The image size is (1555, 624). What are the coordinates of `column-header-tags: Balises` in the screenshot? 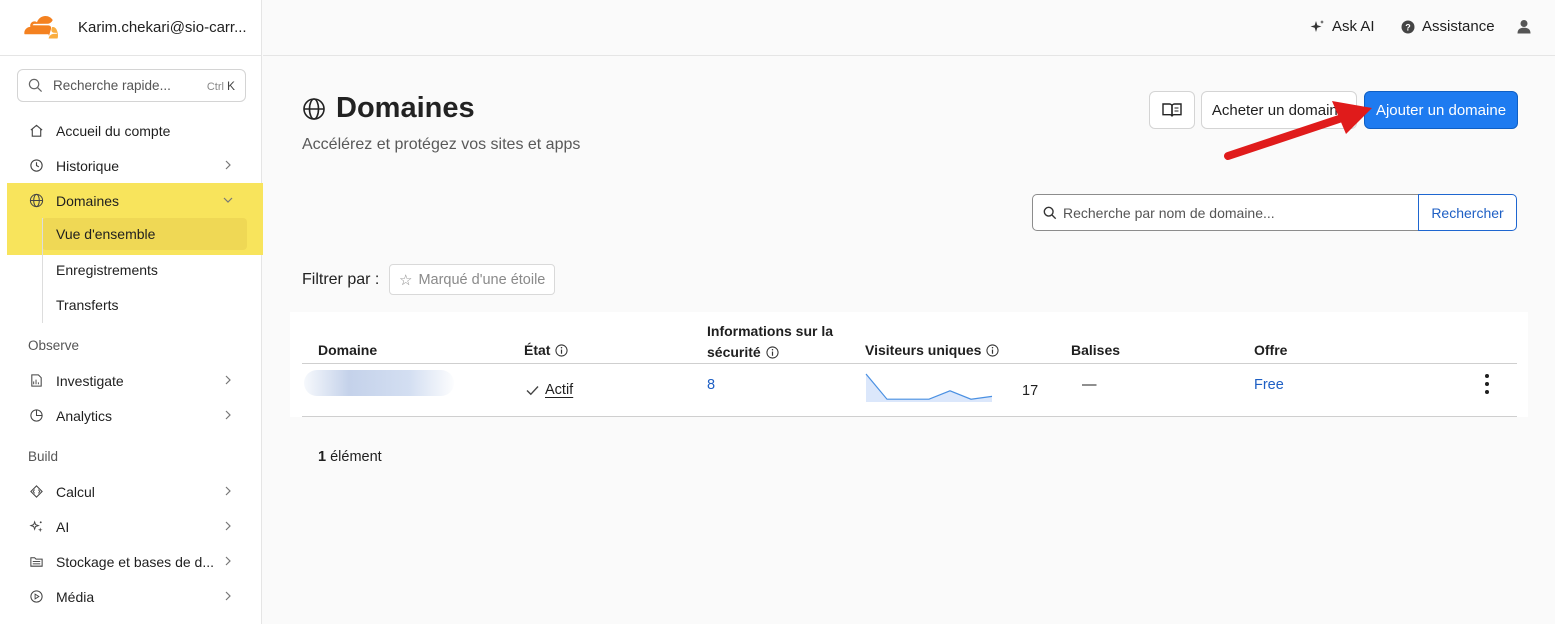 It's located at (1095, 350).